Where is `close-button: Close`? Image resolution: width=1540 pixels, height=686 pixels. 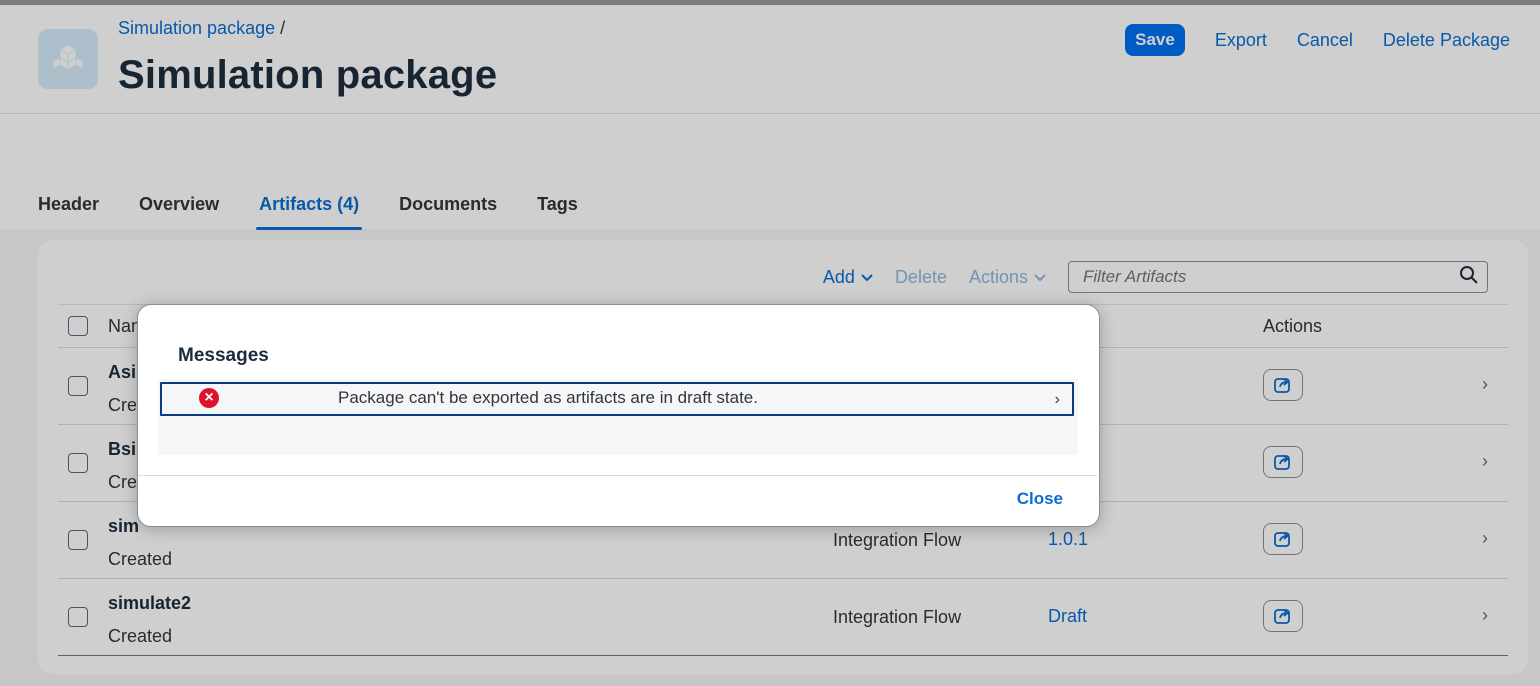 close-button: Close is located at coordinates (1040, 499).